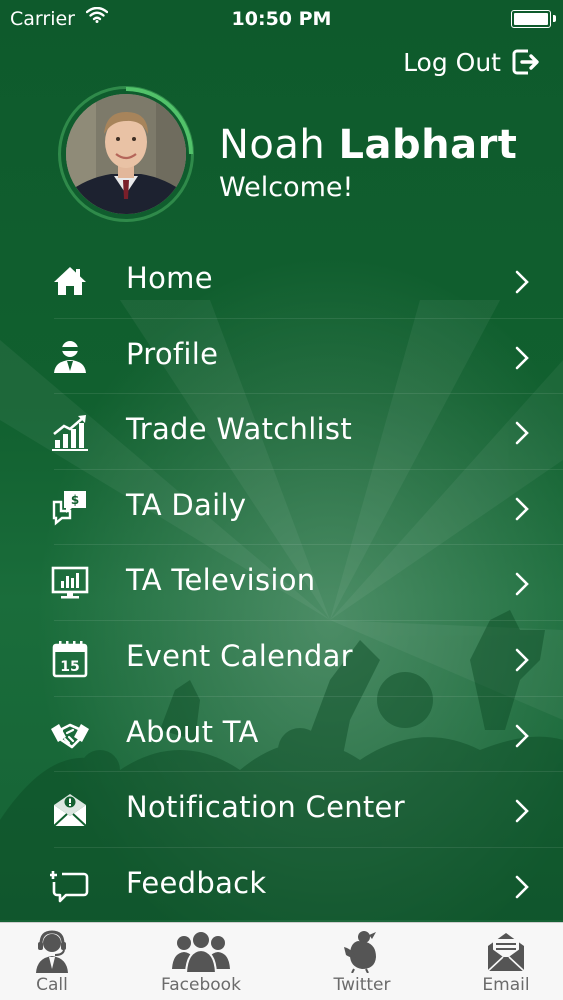  I want to click on avatar, so click(126, 154).